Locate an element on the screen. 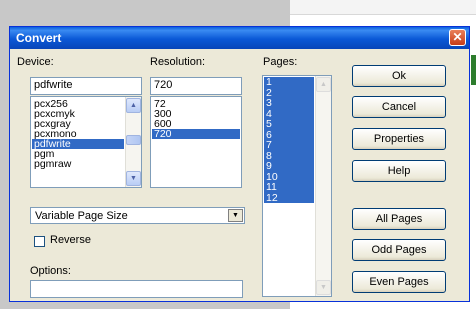 The height and width of the screenshot is (309, 476). page-size-dropdown: Variable Page Size ▼ is located at coordinates (137, 215).